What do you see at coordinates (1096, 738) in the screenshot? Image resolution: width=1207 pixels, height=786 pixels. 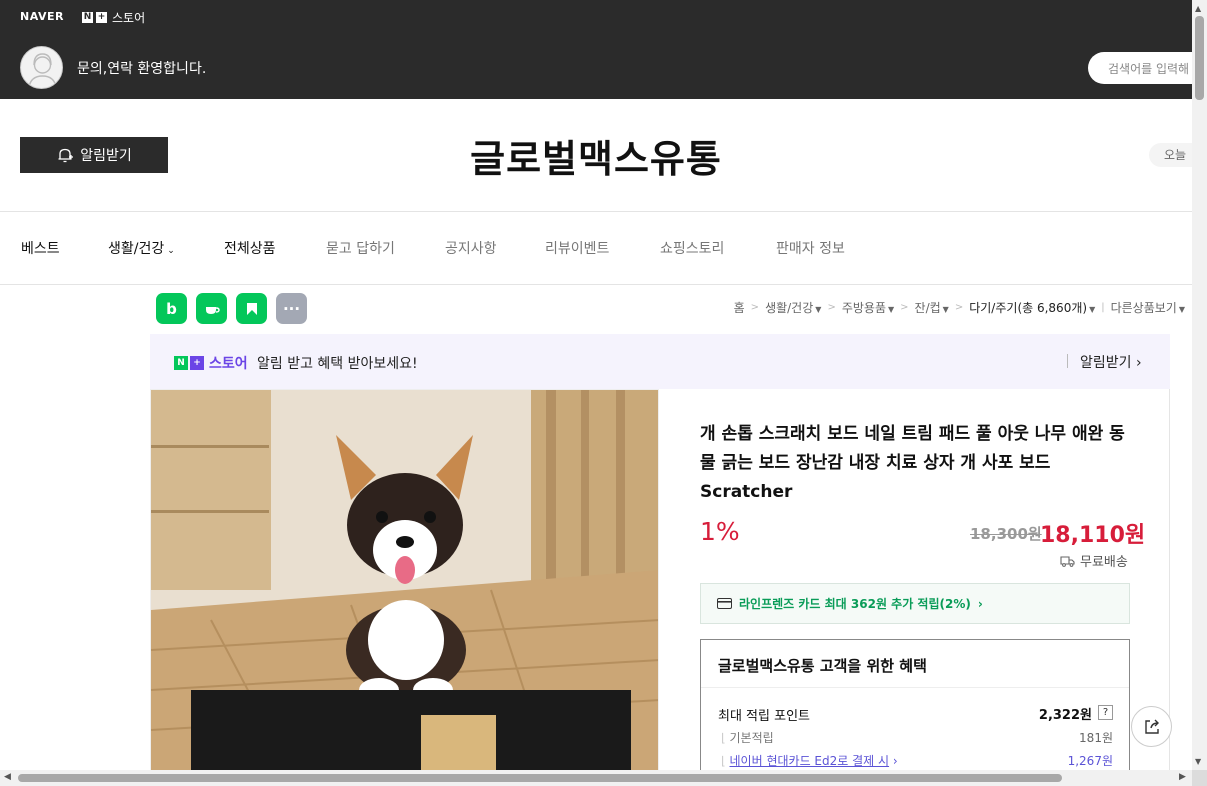 I see `basic-points-value: 181원` at bounding box center [1096, 738].